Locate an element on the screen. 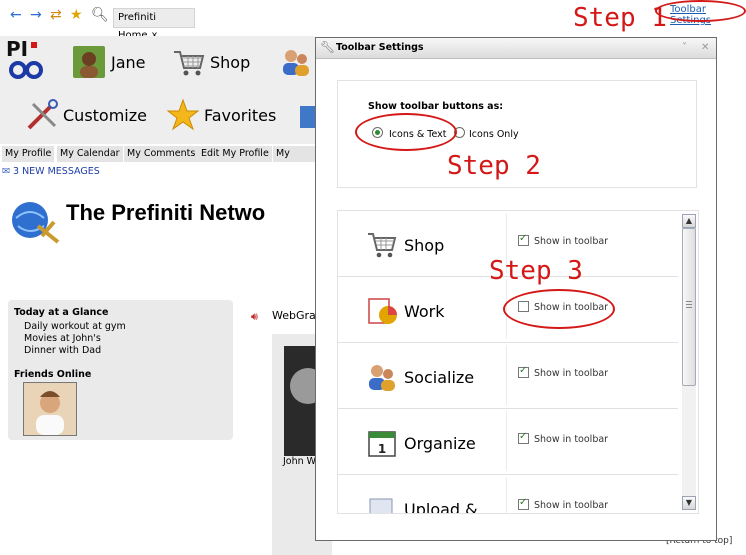  subnav-my-best: My Best is located at coordinates (294, 154).